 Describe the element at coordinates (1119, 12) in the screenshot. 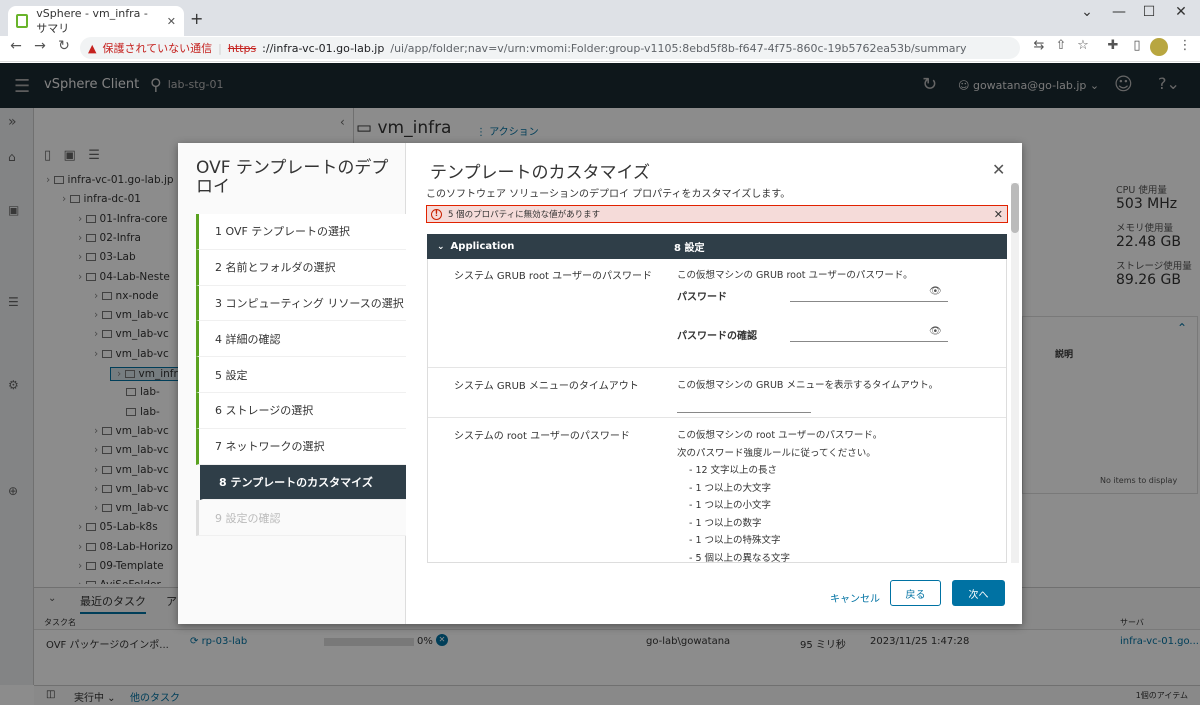

I see `minimize-icon: —` at that location.